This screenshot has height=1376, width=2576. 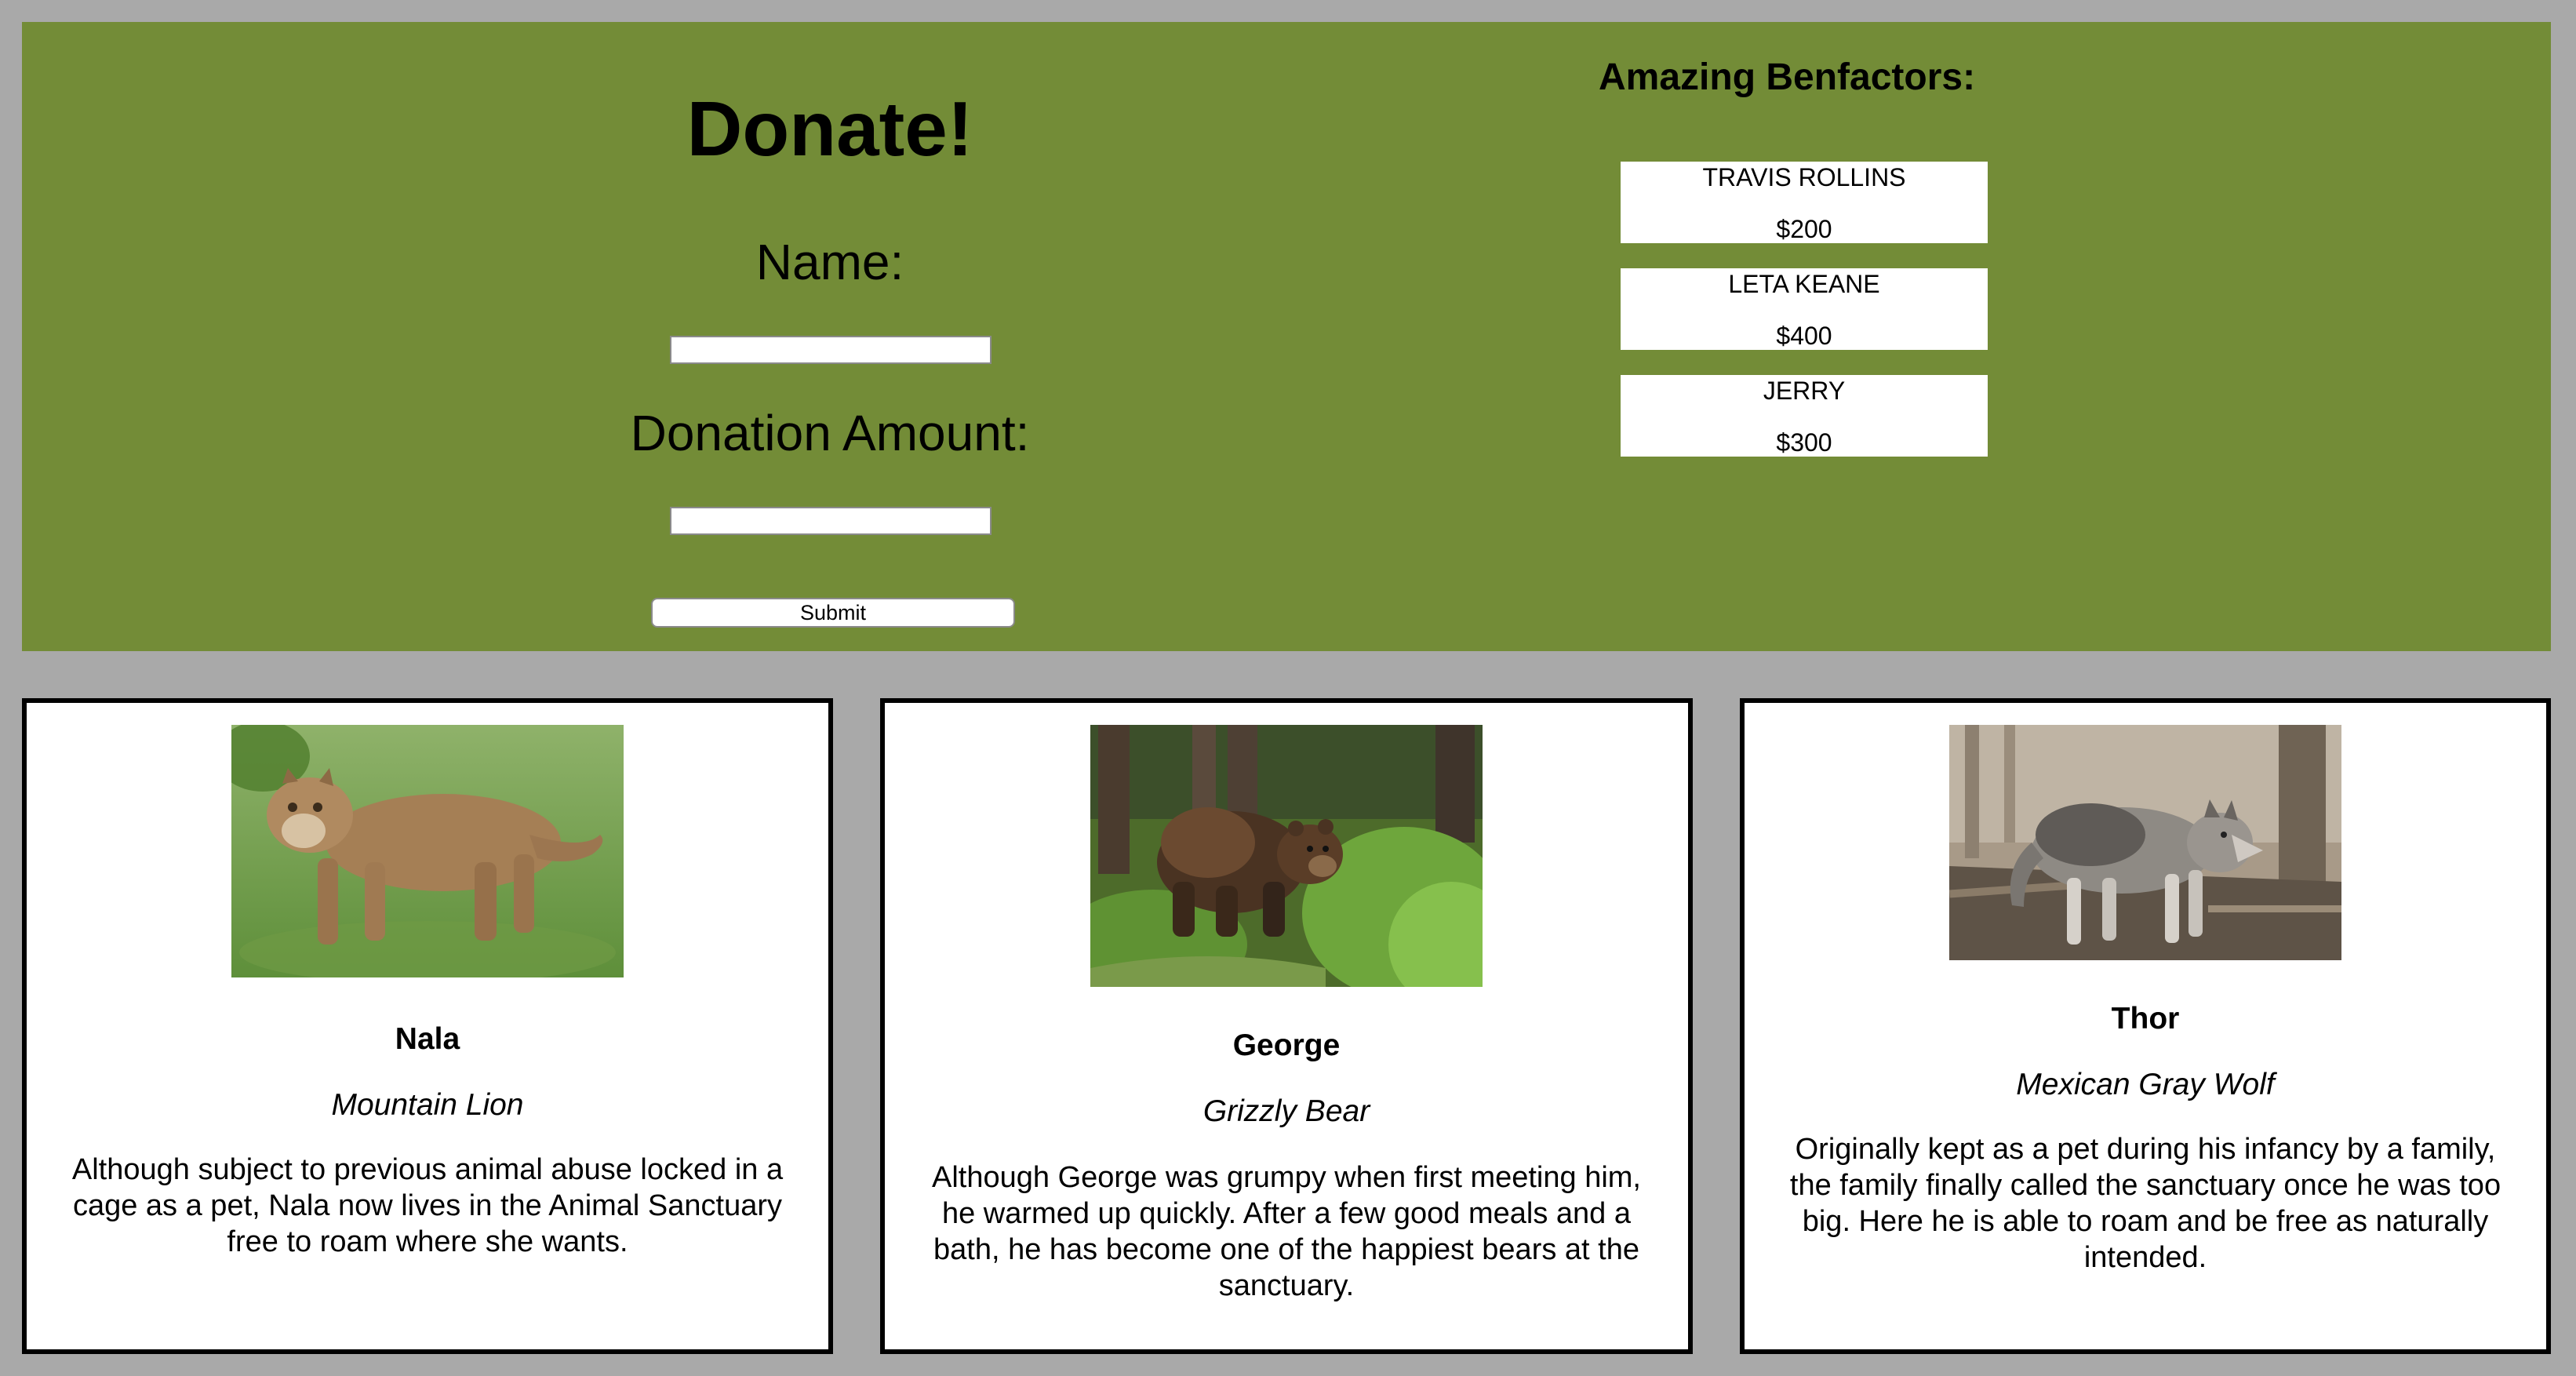 I want to click on animal-species: Mexican Gray Wolf, so click(x=2145, y=1084).